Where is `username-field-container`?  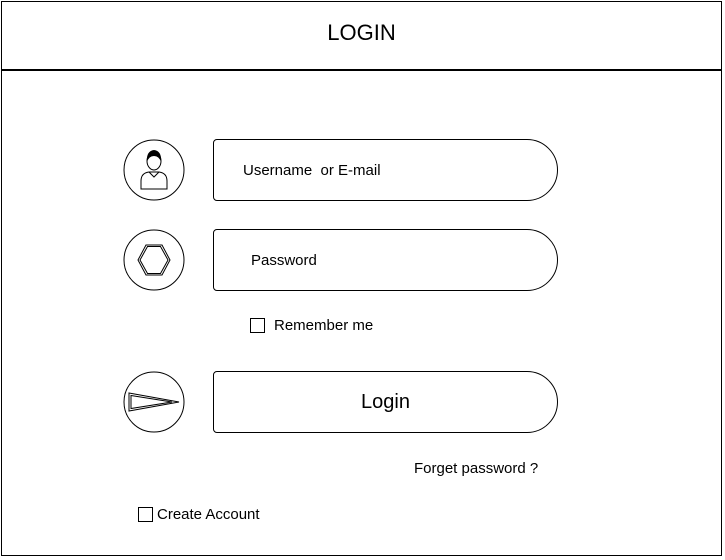 username-field-container is located at coordinates (385, 170).